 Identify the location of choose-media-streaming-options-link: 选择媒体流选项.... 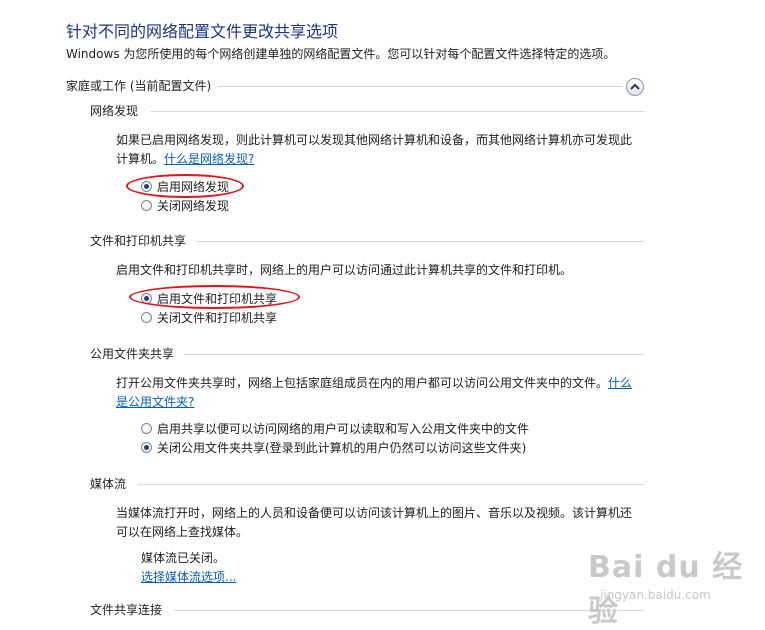
(188, 576).